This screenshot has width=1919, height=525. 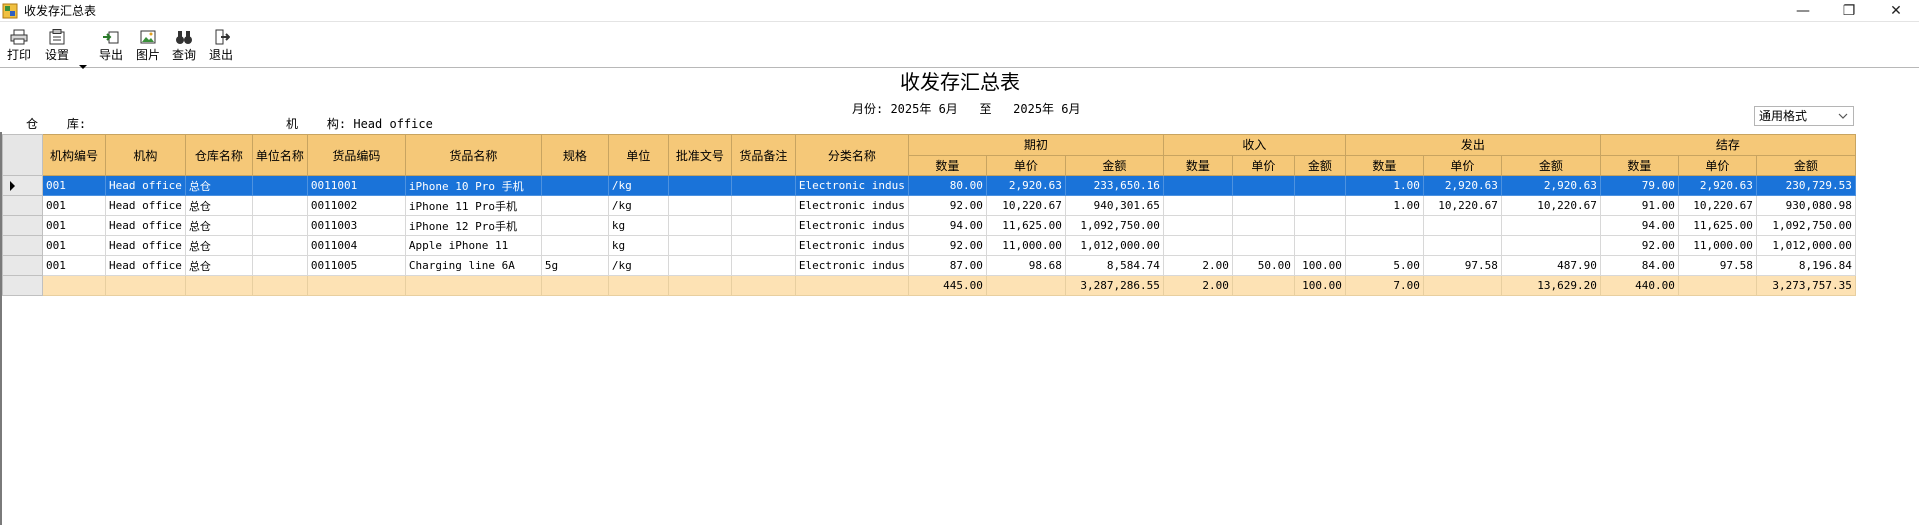 What do you see at coordinates (57, 47) in the screenshot?
I see `settings-button: 设置` at bounding box center [57, 47].